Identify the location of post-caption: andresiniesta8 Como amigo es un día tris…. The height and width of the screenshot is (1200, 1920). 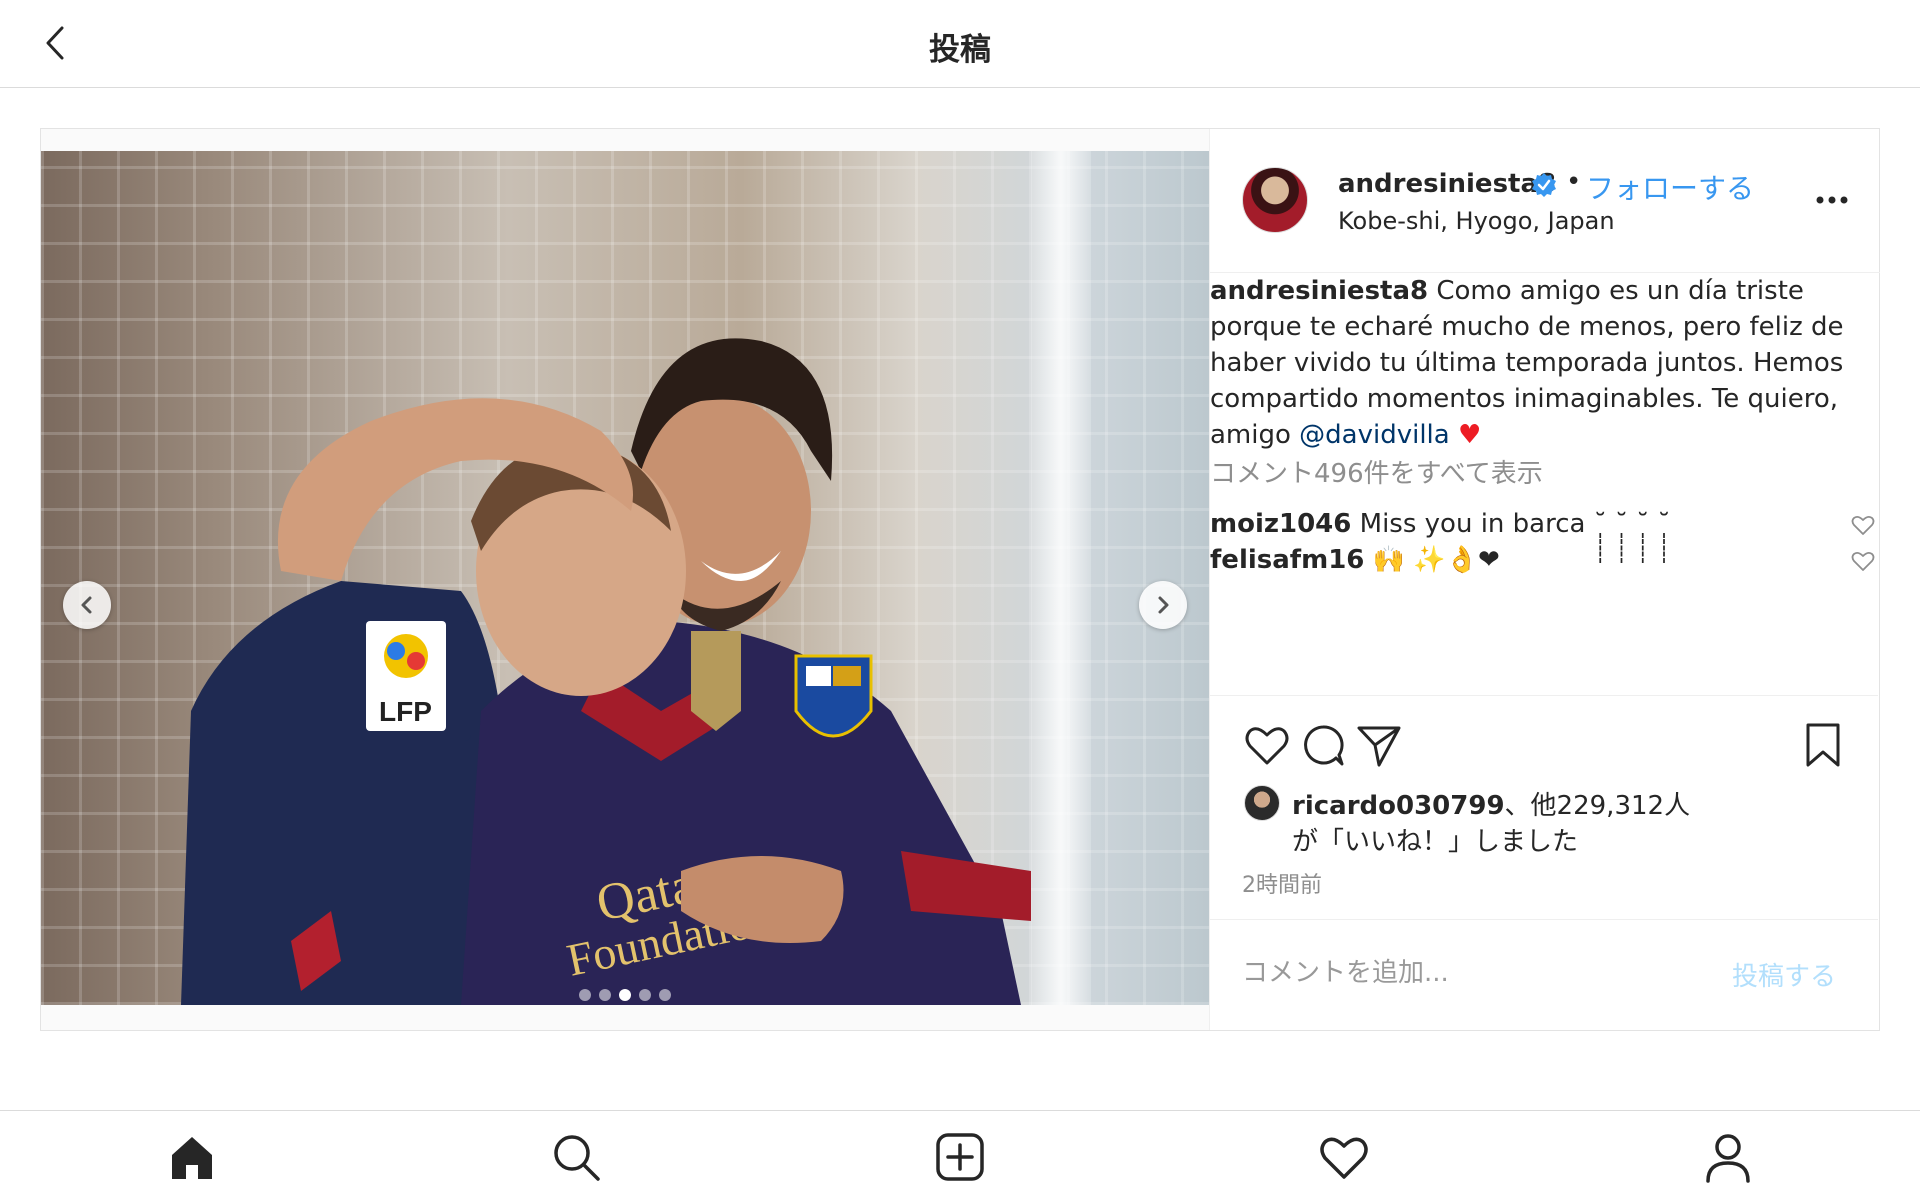
(1544, 363).